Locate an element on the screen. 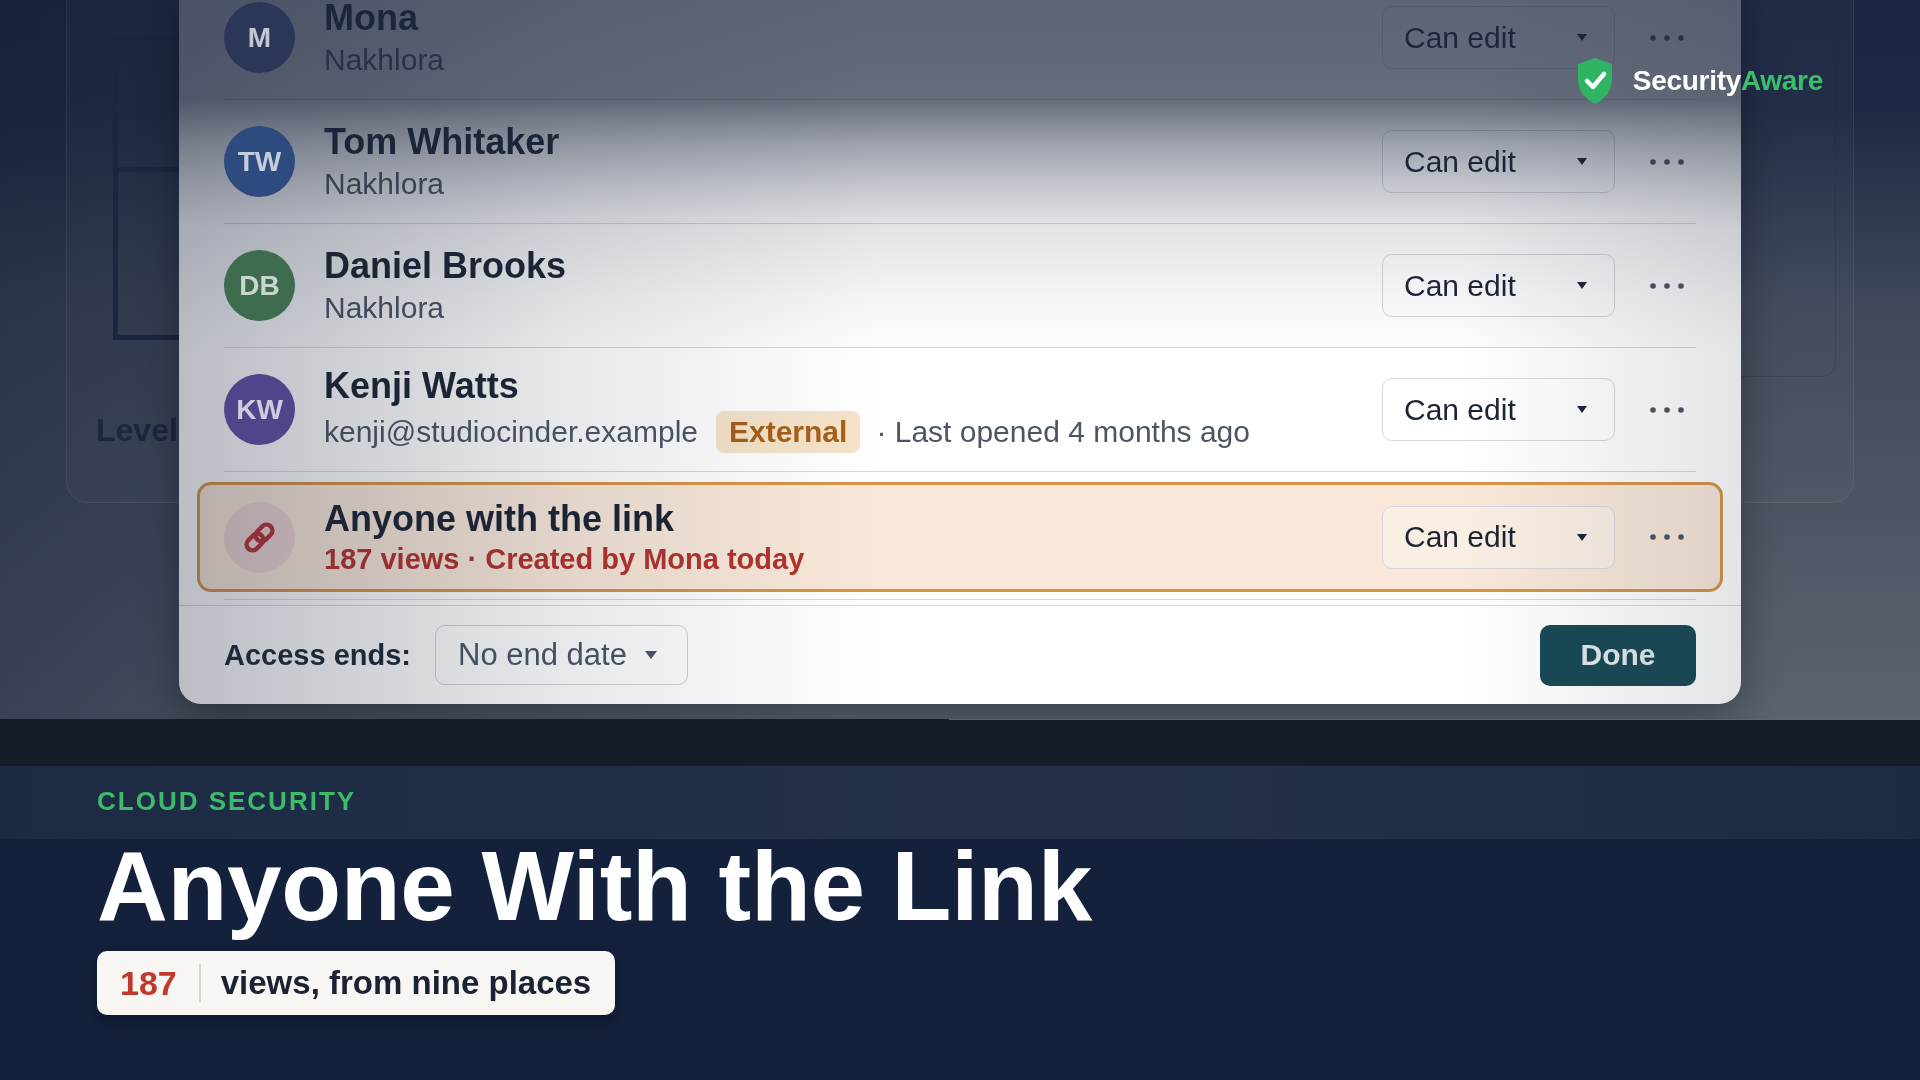  stat-text: views, from nine places is located at coordinates (406, 983).